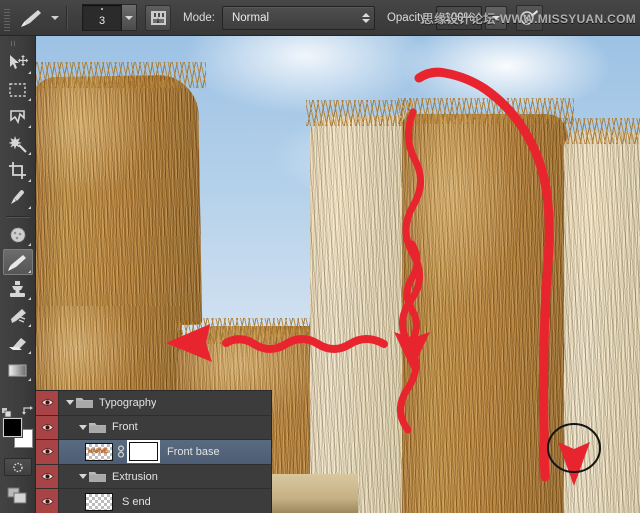 The height and width of the screenshot is (513, 640). What do you see at coordinates (67, 17) in the screenshot?
I see `divider` at bounding box center [67, 17].